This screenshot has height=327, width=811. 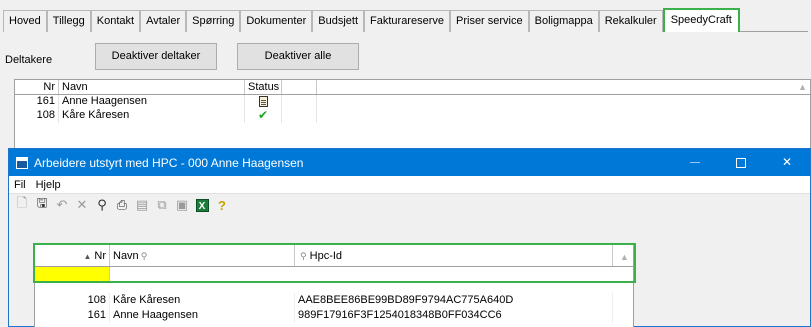 I want to click on tab-rekalkuler: Rekalkuler, so click(x=630, y=21).